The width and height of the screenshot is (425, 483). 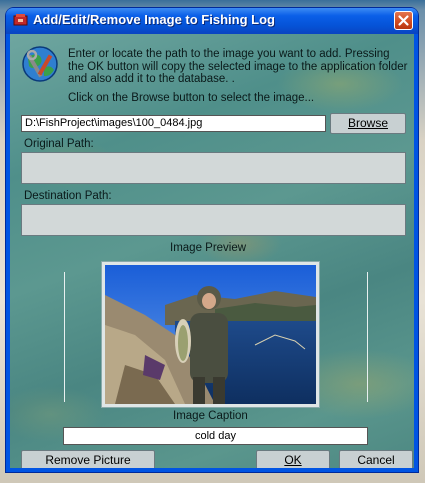 What do you see at coordinates (64, 337) in the screenshot?
I see `preview-left-divider` at bounding box center [64, 337].